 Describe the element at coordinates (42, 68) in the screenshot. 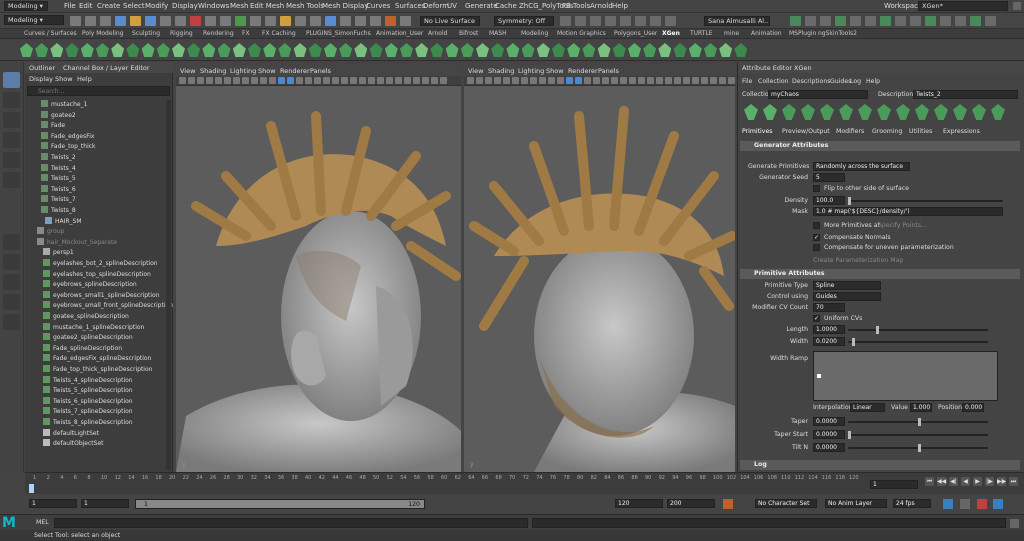

I see `tab-outliner: Outliner` at that location.